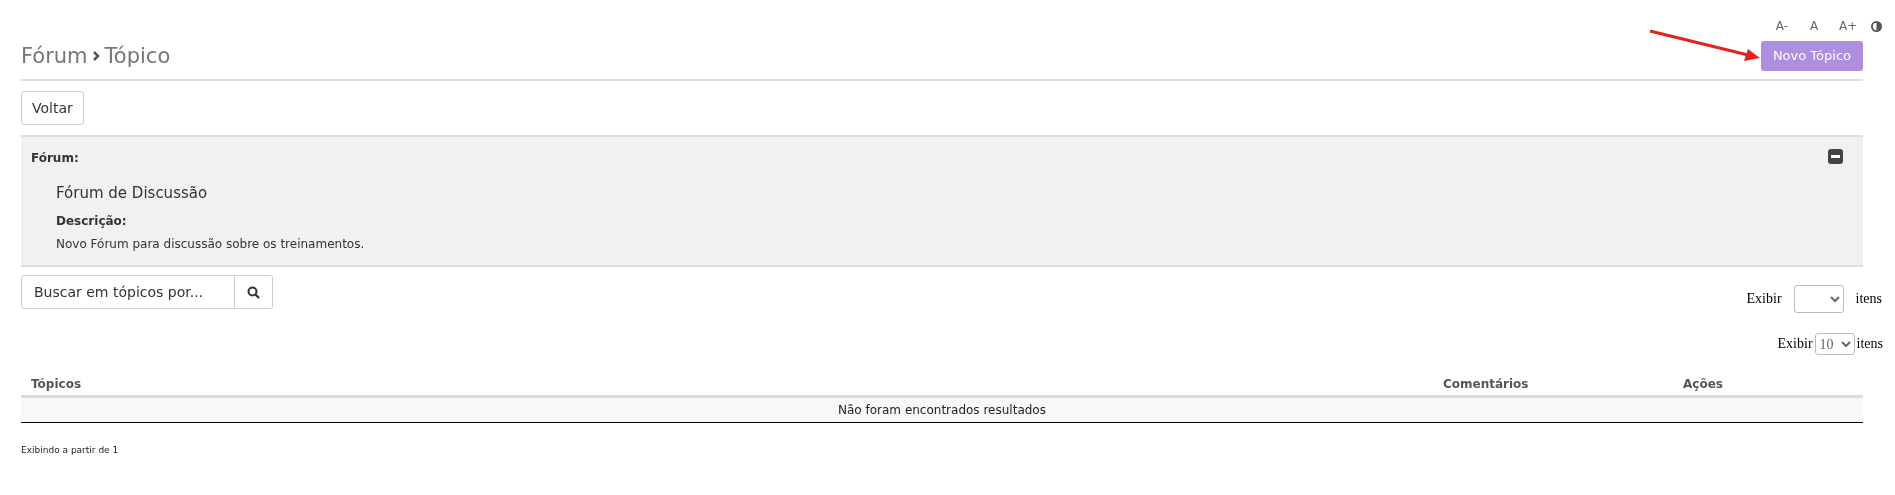 The width and height of the screenshot is (1895, 495). What do you see at coordinates (1782, 26) in the screenshot?
I see `font-size-control: A-` at bounding box center [1782, 26].